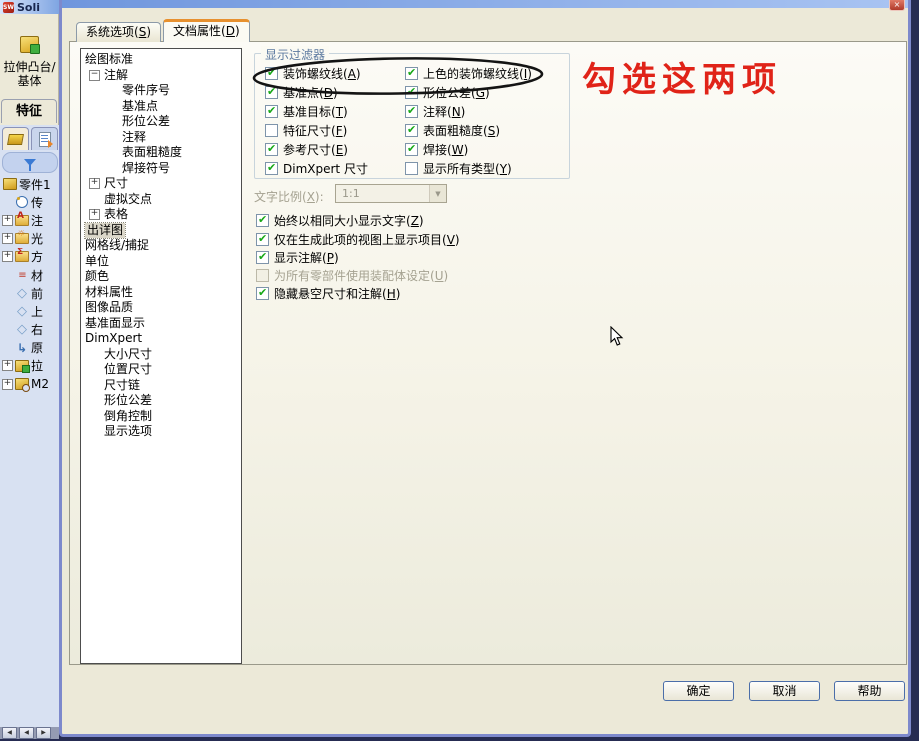 The image size is (919, 741). What do you see at coordinates (161, 339) in the screenshot?
I see `tree-item: DimXpert` at bounding box center [161, 339].